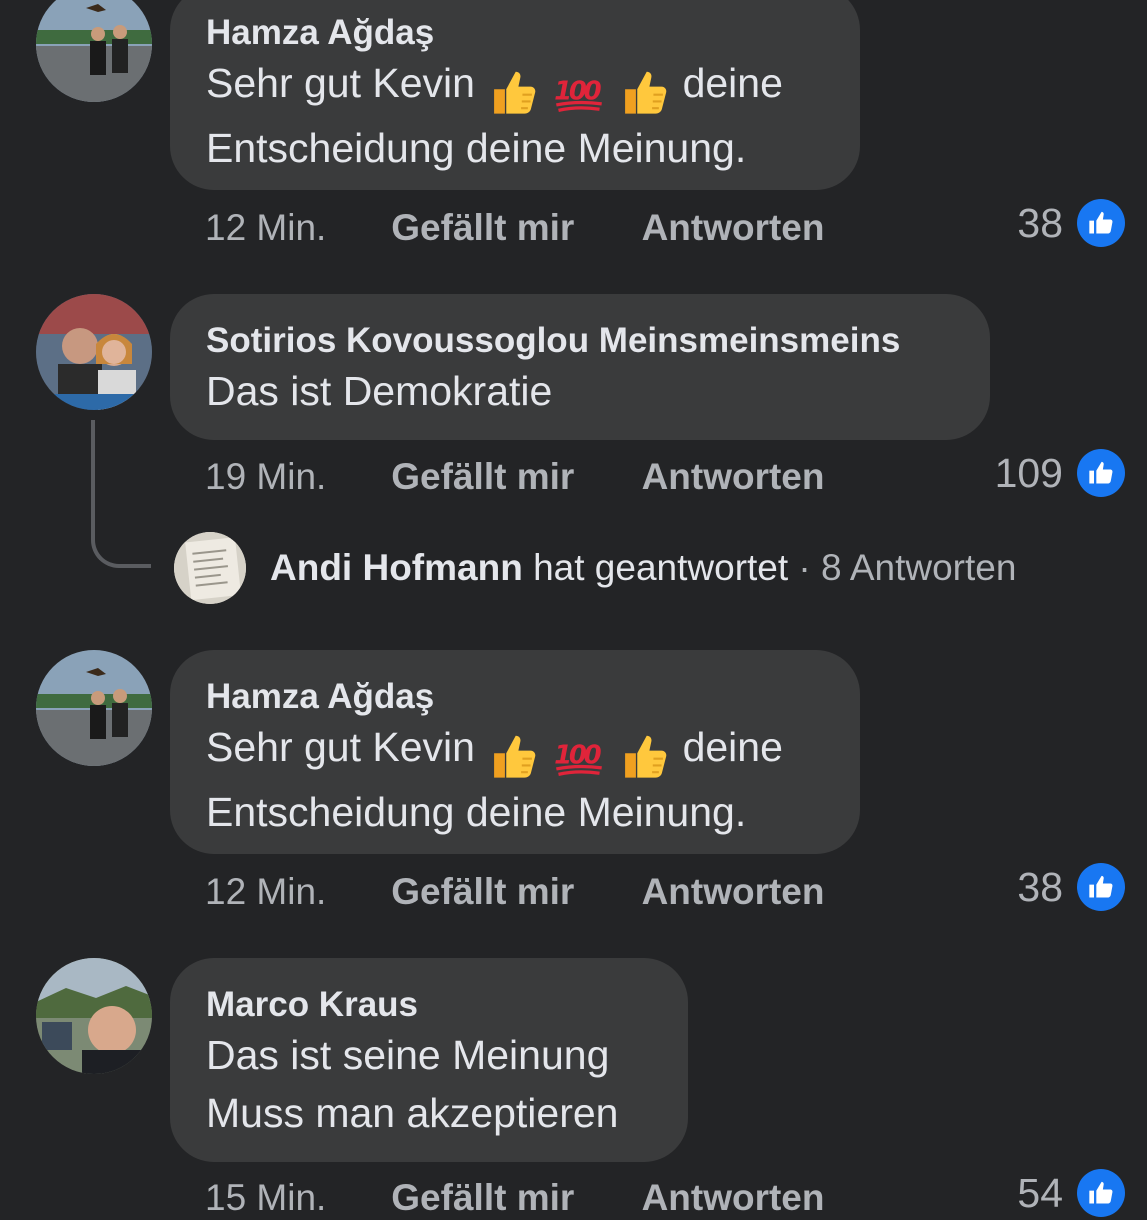 The image size is (1147, 1220). Describe the element at coordinates (902, 567) in the screenshot. I see `reply-count: · 8 Antworten` at that location.